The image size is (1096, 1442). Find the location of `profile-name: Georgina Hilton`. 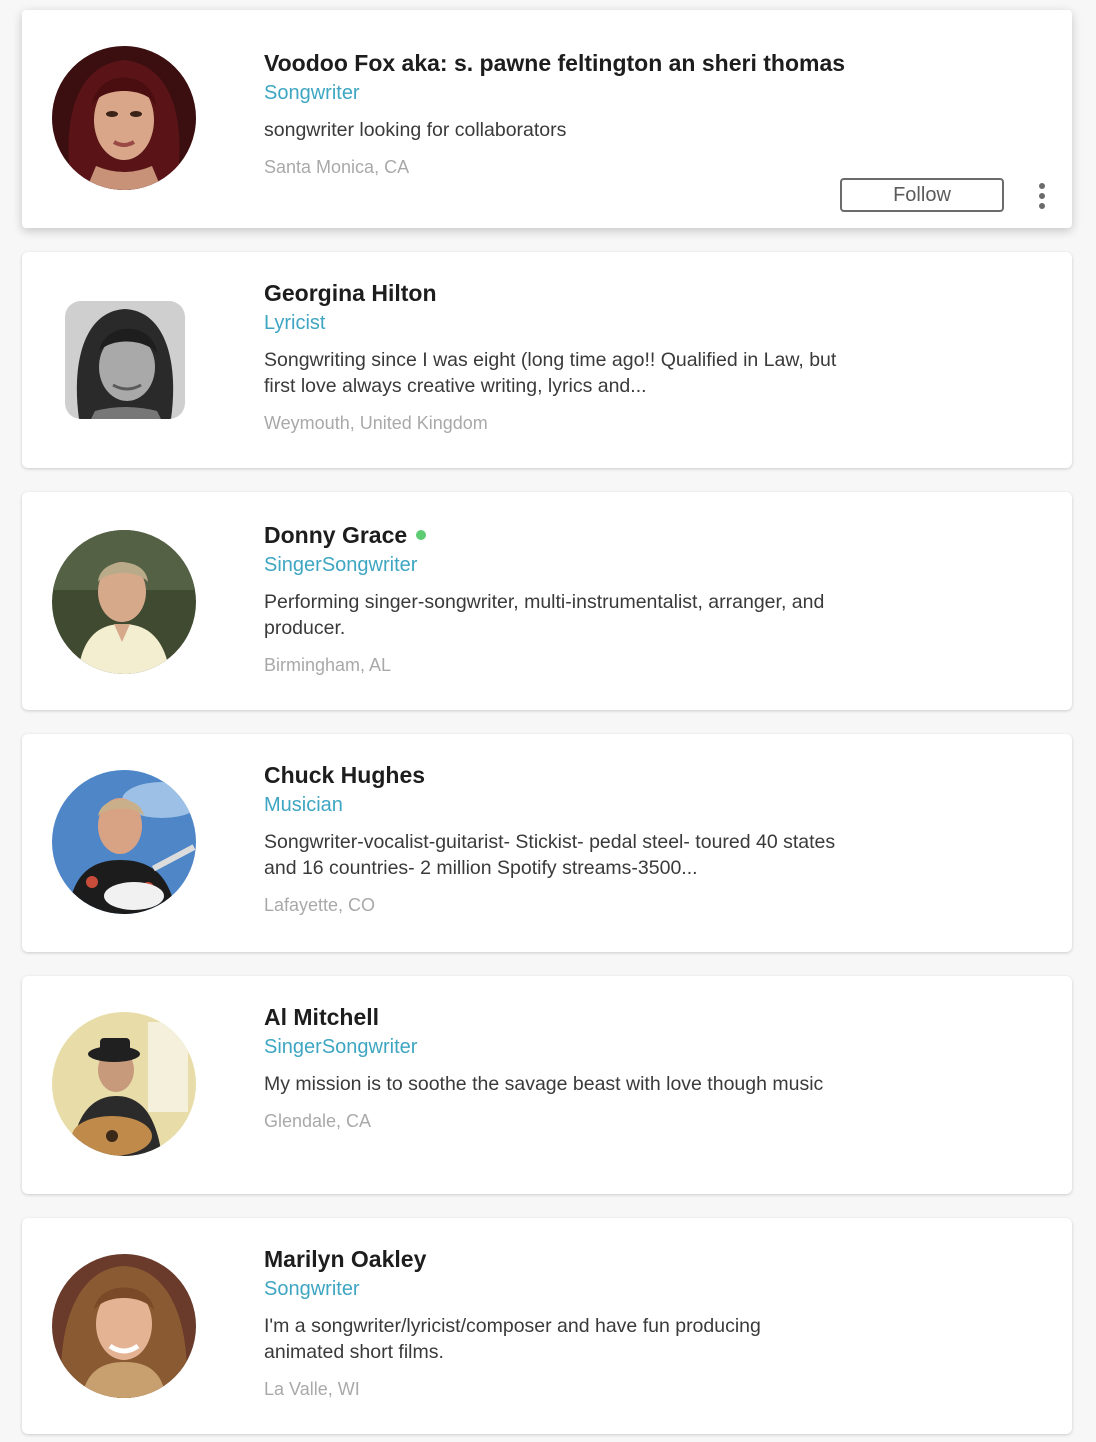

profile-name: Georgina Hilton is located at coordinates (350, 293).